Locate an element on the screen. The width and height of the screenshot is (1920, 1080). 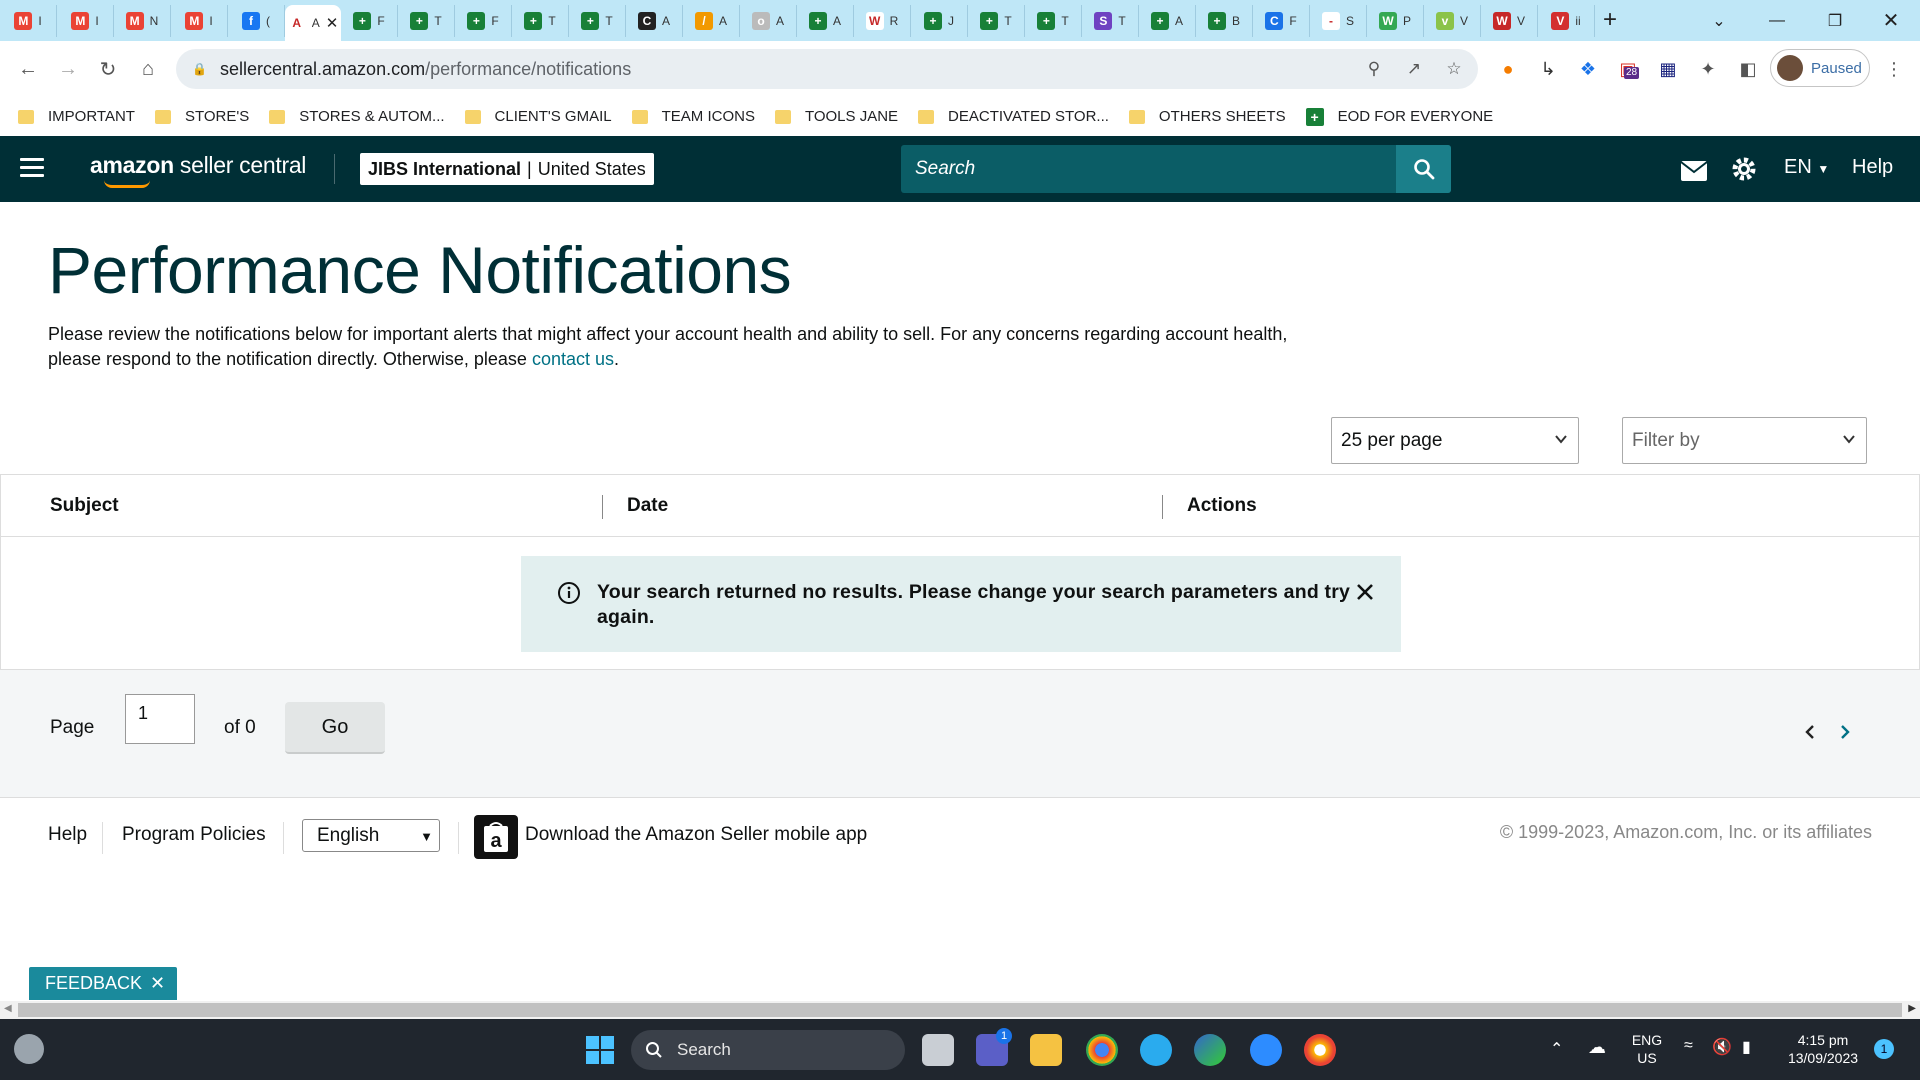
browser-tab: + J is located at coordinates (939, 20).